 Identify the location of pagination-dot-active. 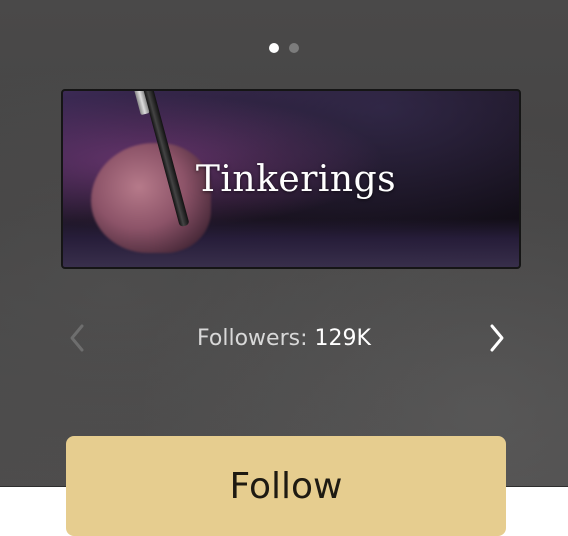
(274, 48).